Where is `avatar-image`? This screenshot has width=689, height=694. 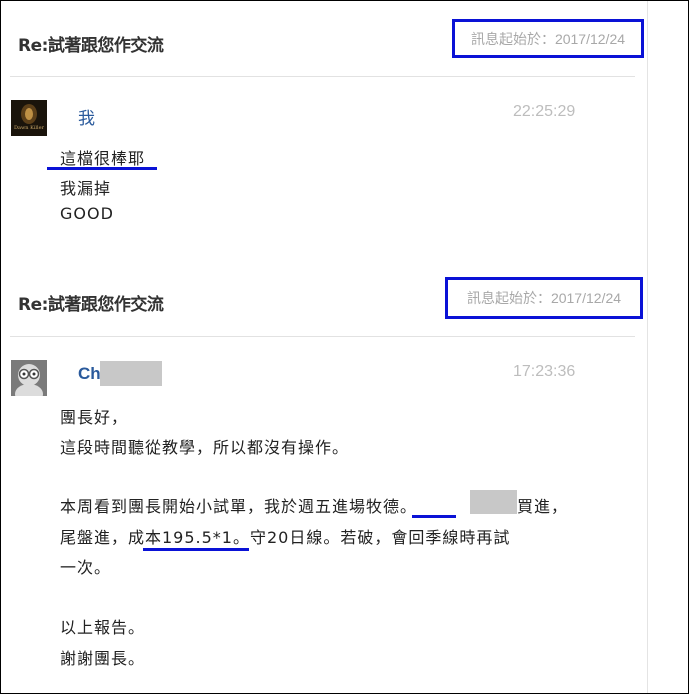 avatar-image is located at coordinates (29, 378).